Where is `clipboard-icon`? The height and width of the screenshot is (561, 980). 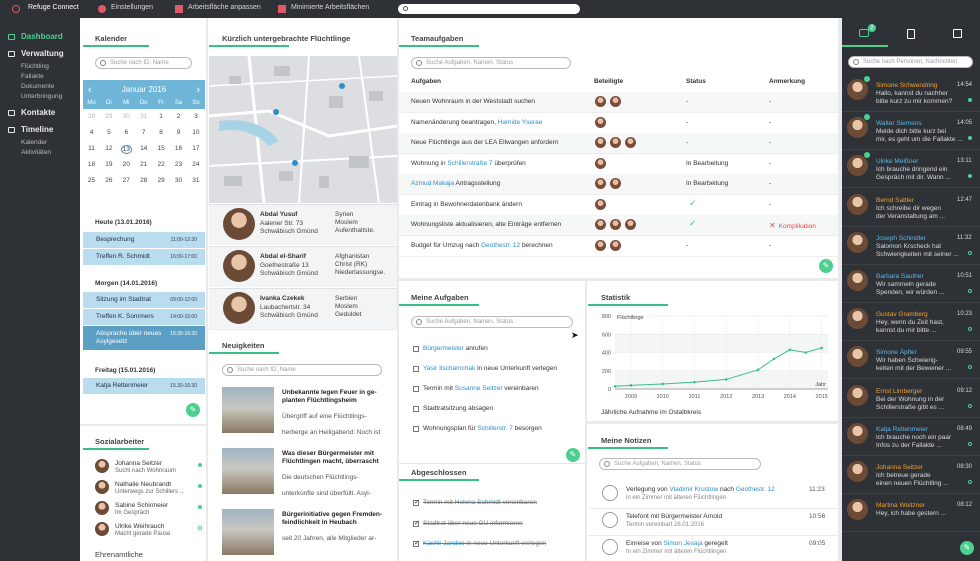 clipboard-icon is located at coordinates (911, 34).